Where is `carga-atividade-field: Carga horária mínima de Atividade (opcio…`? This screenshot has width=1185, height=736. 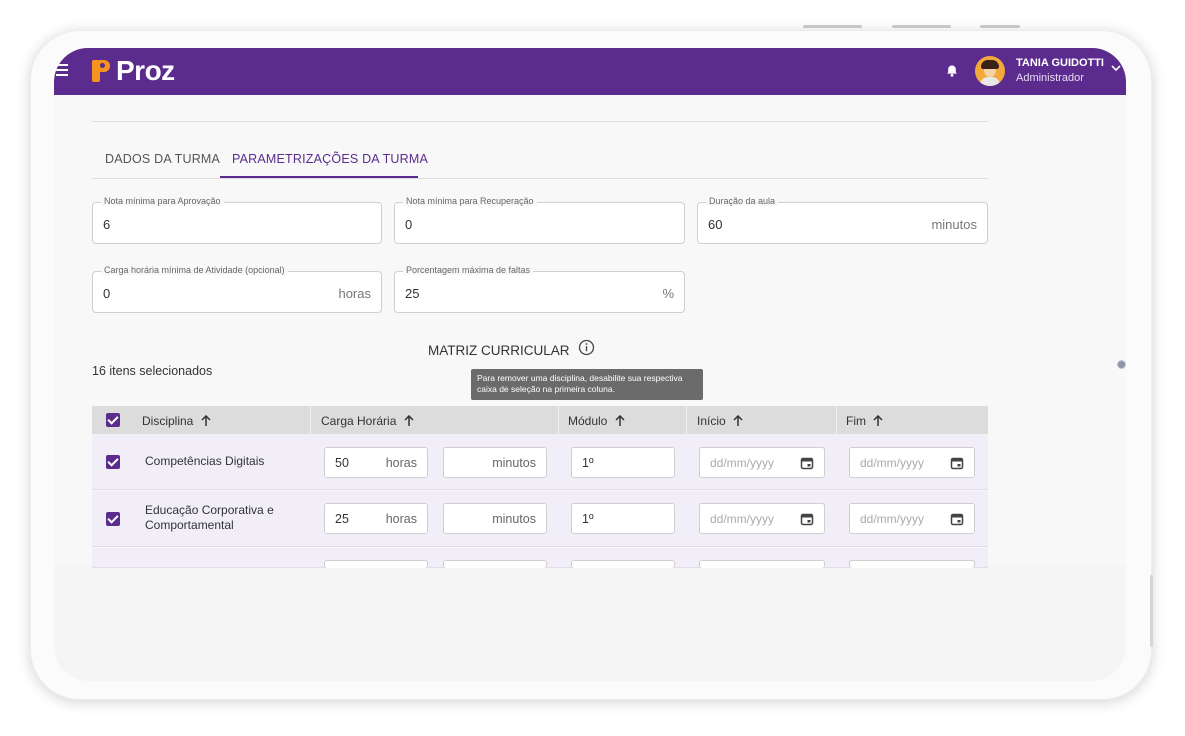 carga-atividade-field: Carga horária mínima de Atividade (opcio… is located at coordinates (237, 289).